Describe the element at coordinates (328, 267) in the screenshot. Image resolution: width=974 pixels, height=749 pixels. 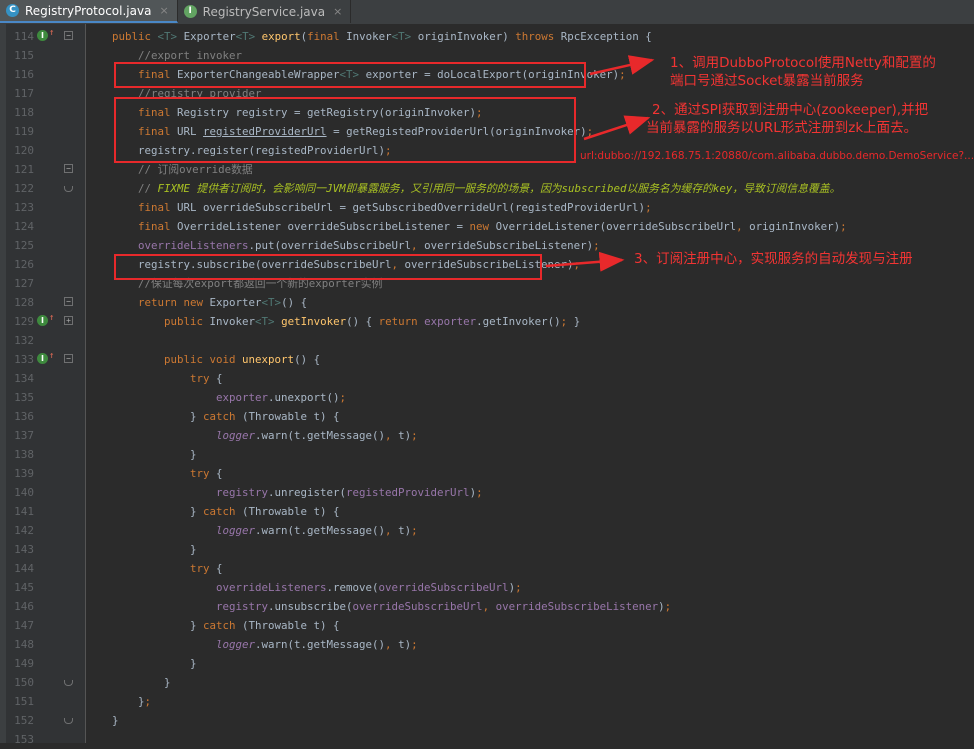
I see `highlight-box-subscribe` at that location.